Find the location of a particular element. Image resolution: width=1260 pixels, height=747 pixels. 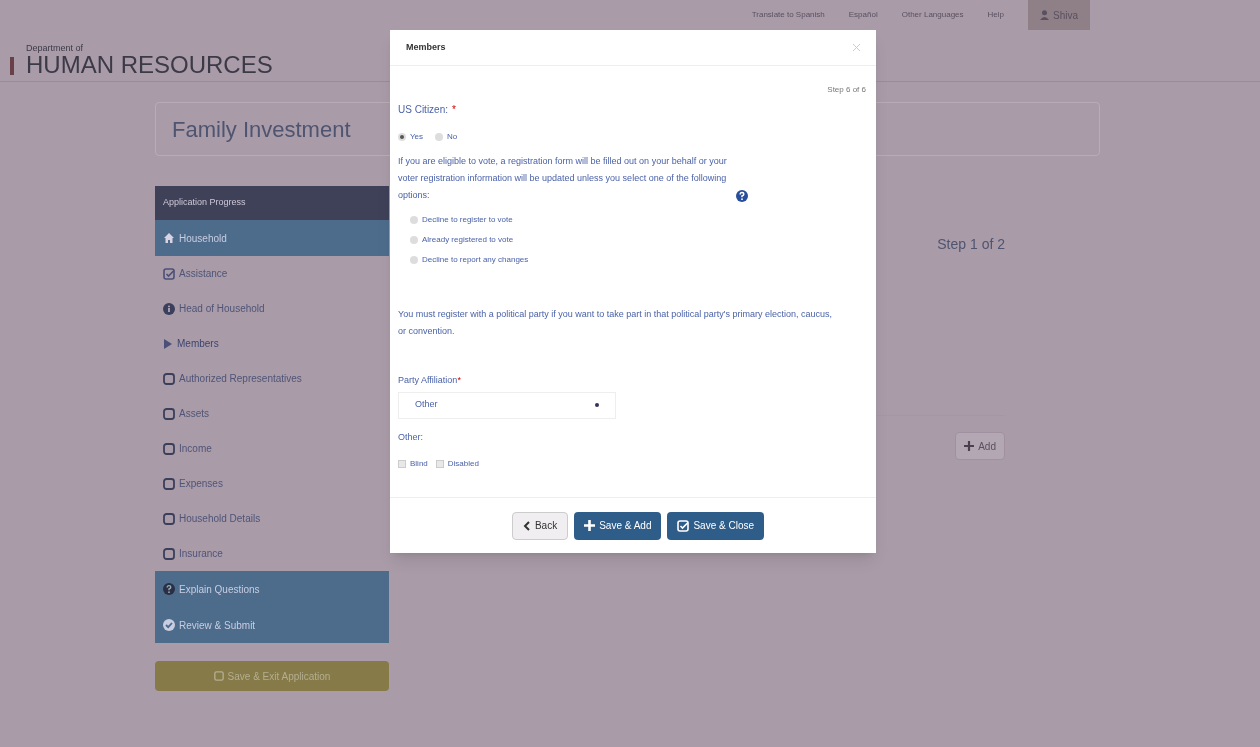

dialog-button: Back is located at coordinates (540, 525).